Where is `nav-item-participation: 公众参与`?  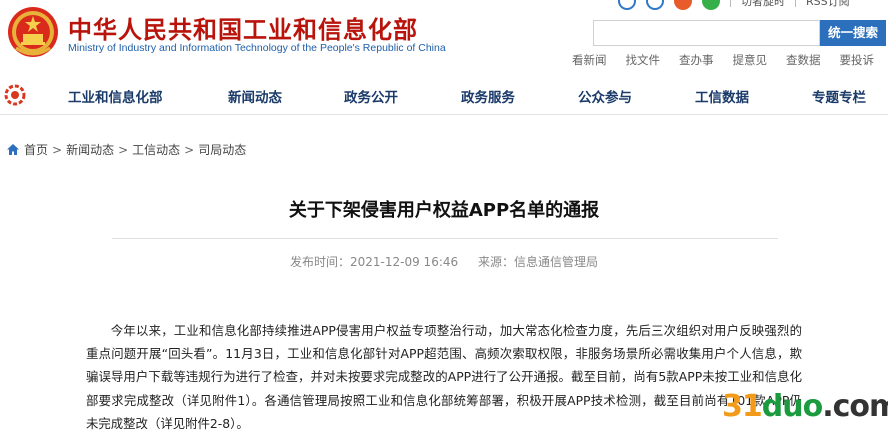
nav-item-participation: 公众参与 is located at coordinates (605, 96).